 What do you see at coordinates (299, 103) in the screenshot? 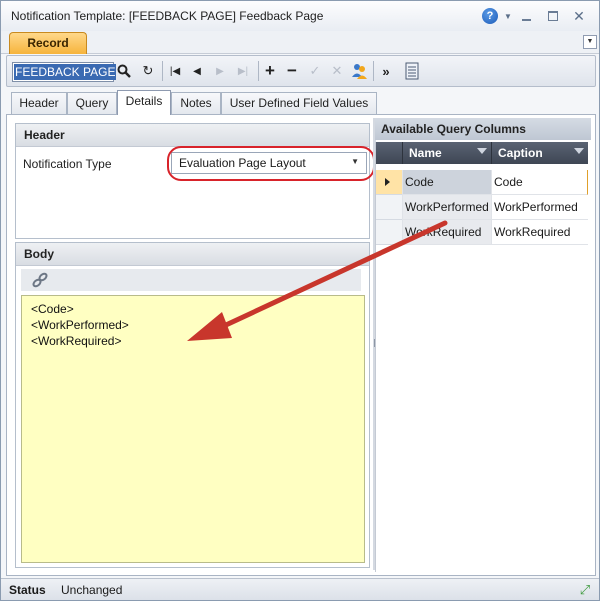
I see `tab-user-defined-field-values: User Defined Field Values` at bounding box center [299, 103].